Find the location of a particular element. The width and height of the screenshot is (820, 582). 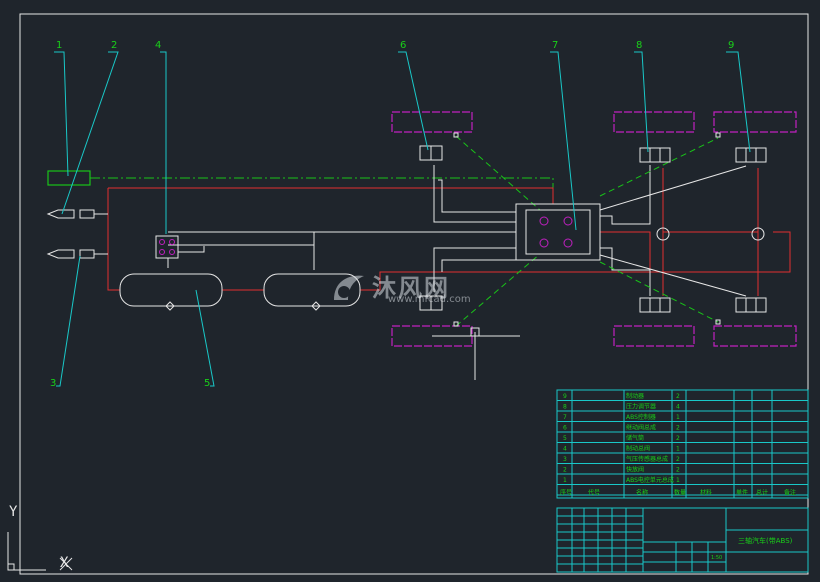

abs-ecu-box is located at coordinates (69, 178).